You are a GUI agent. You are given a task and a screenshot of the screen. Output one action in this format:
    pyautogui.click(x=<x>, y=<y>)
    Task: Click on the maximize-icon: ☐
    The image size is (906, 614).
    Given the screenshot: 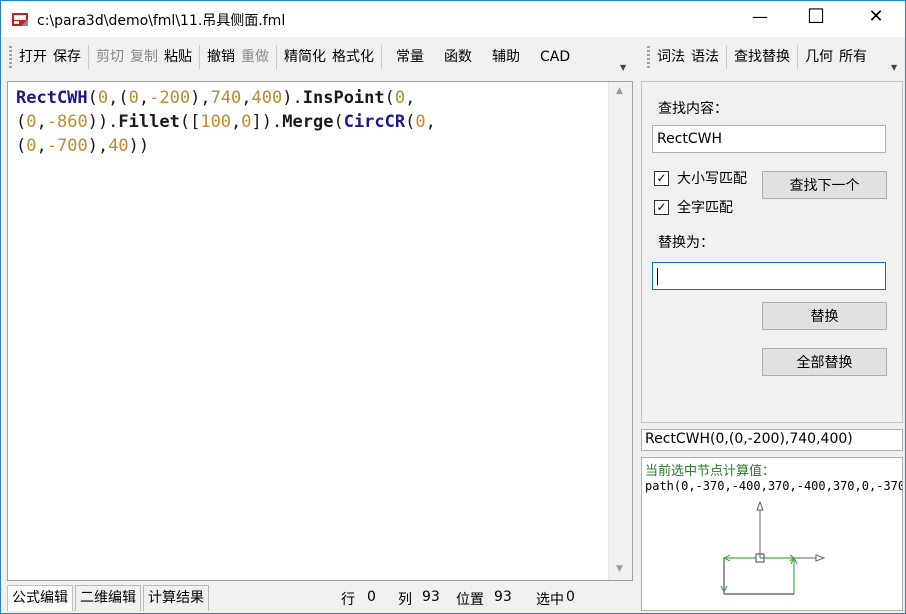 What is the action you would take?
    pyautogui.click(x=816, y=16)
    